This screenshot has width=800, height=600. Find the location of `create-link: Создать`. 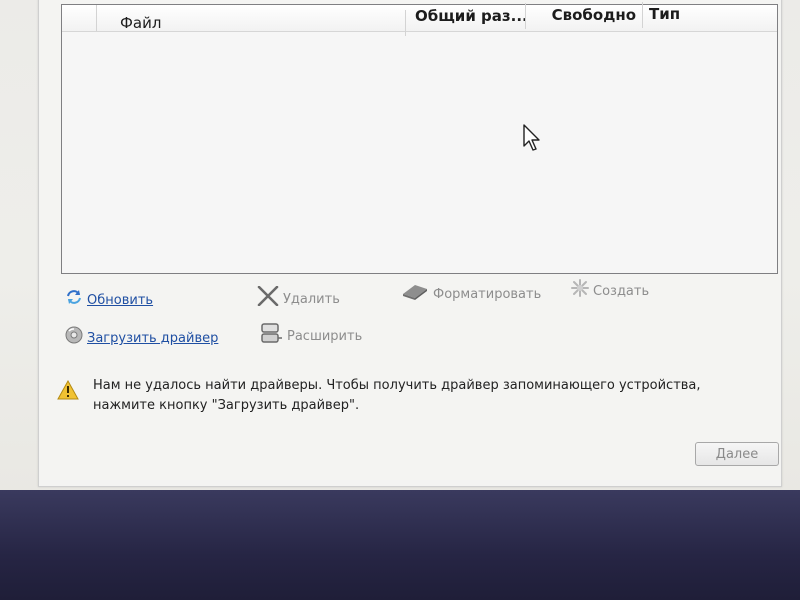

create-link: Создать is located at coordinates (610, 289).